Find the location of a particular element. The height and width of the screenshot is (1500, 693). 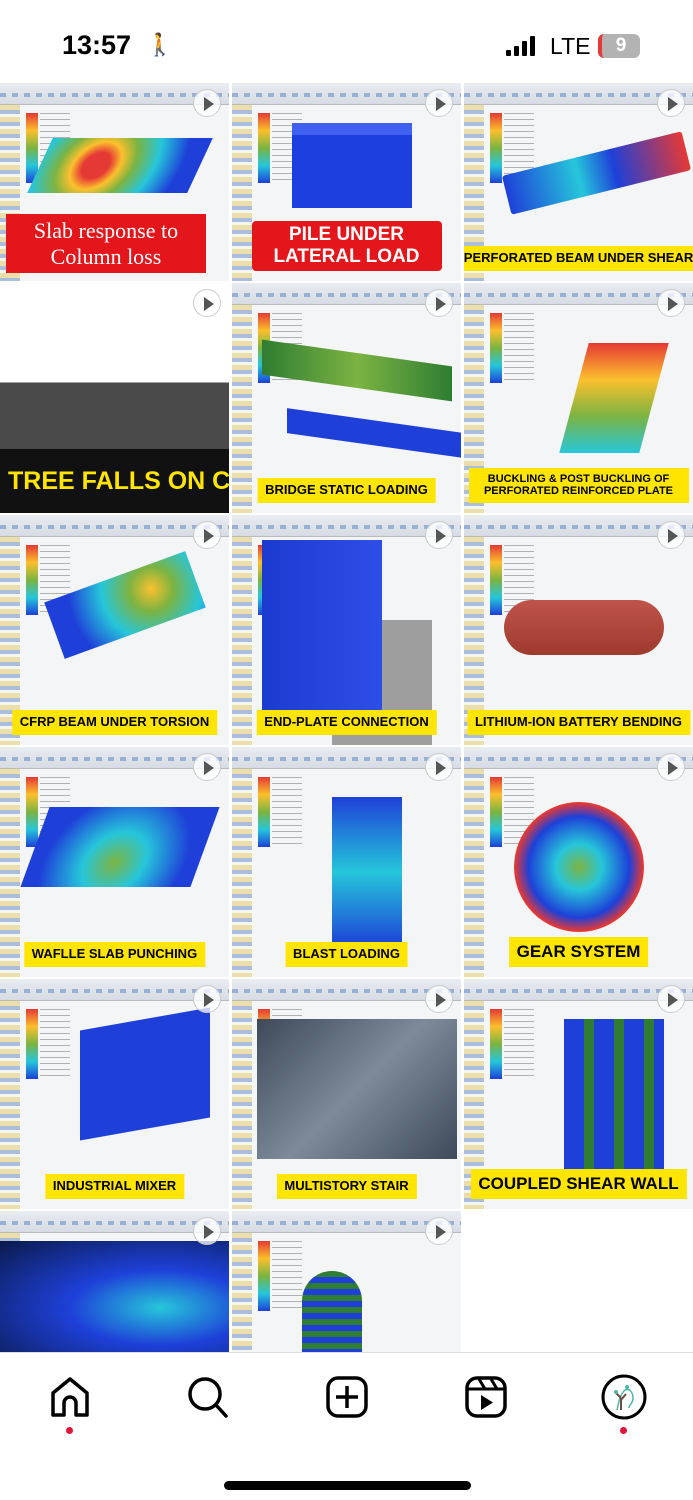

post-caption: GEAR SYSTEM is located at coordinates (578, 952).